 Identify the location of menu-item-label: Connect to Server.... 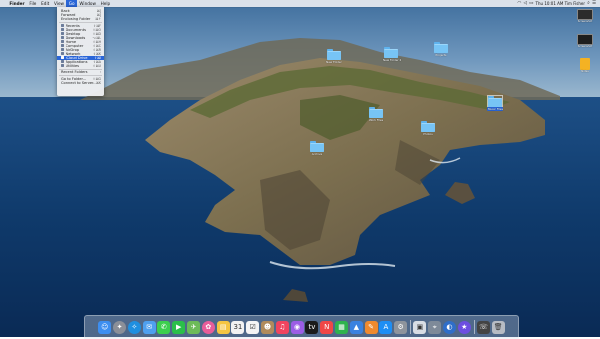
(78, 82).